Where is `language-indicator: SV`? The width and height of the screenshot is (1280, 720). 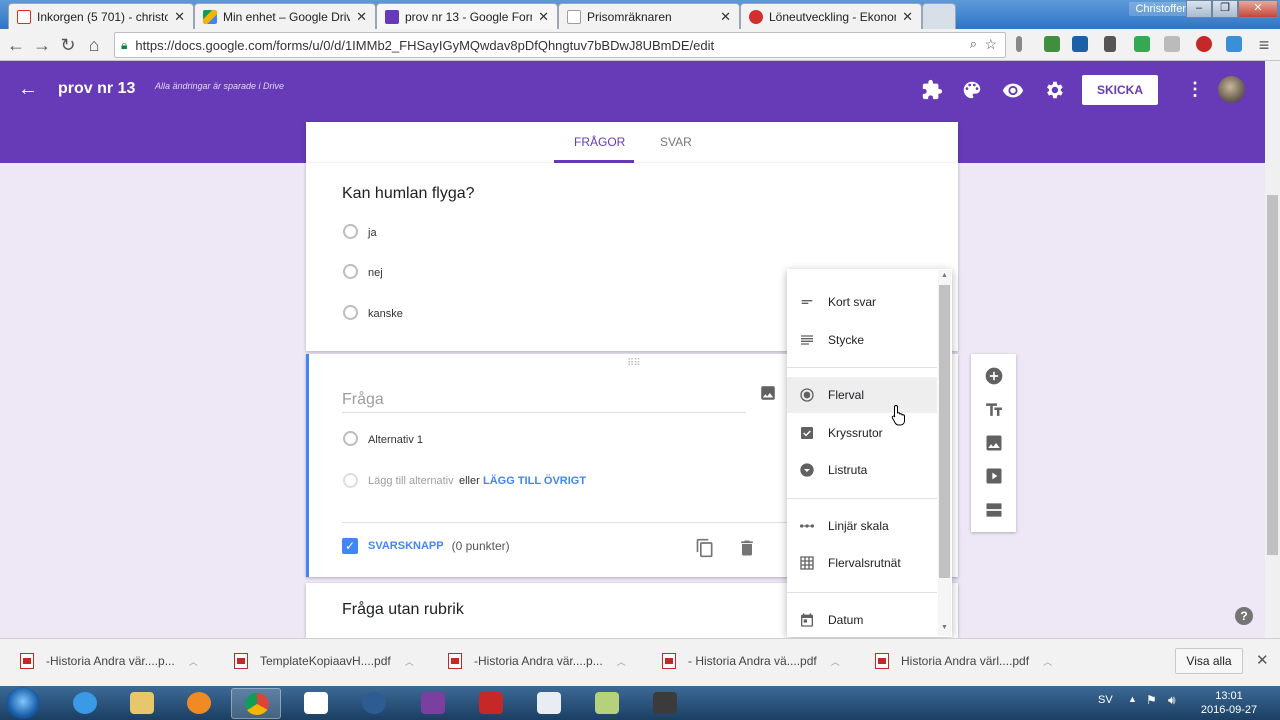
language-indicator: SV is located at coordinates (1105, 700).